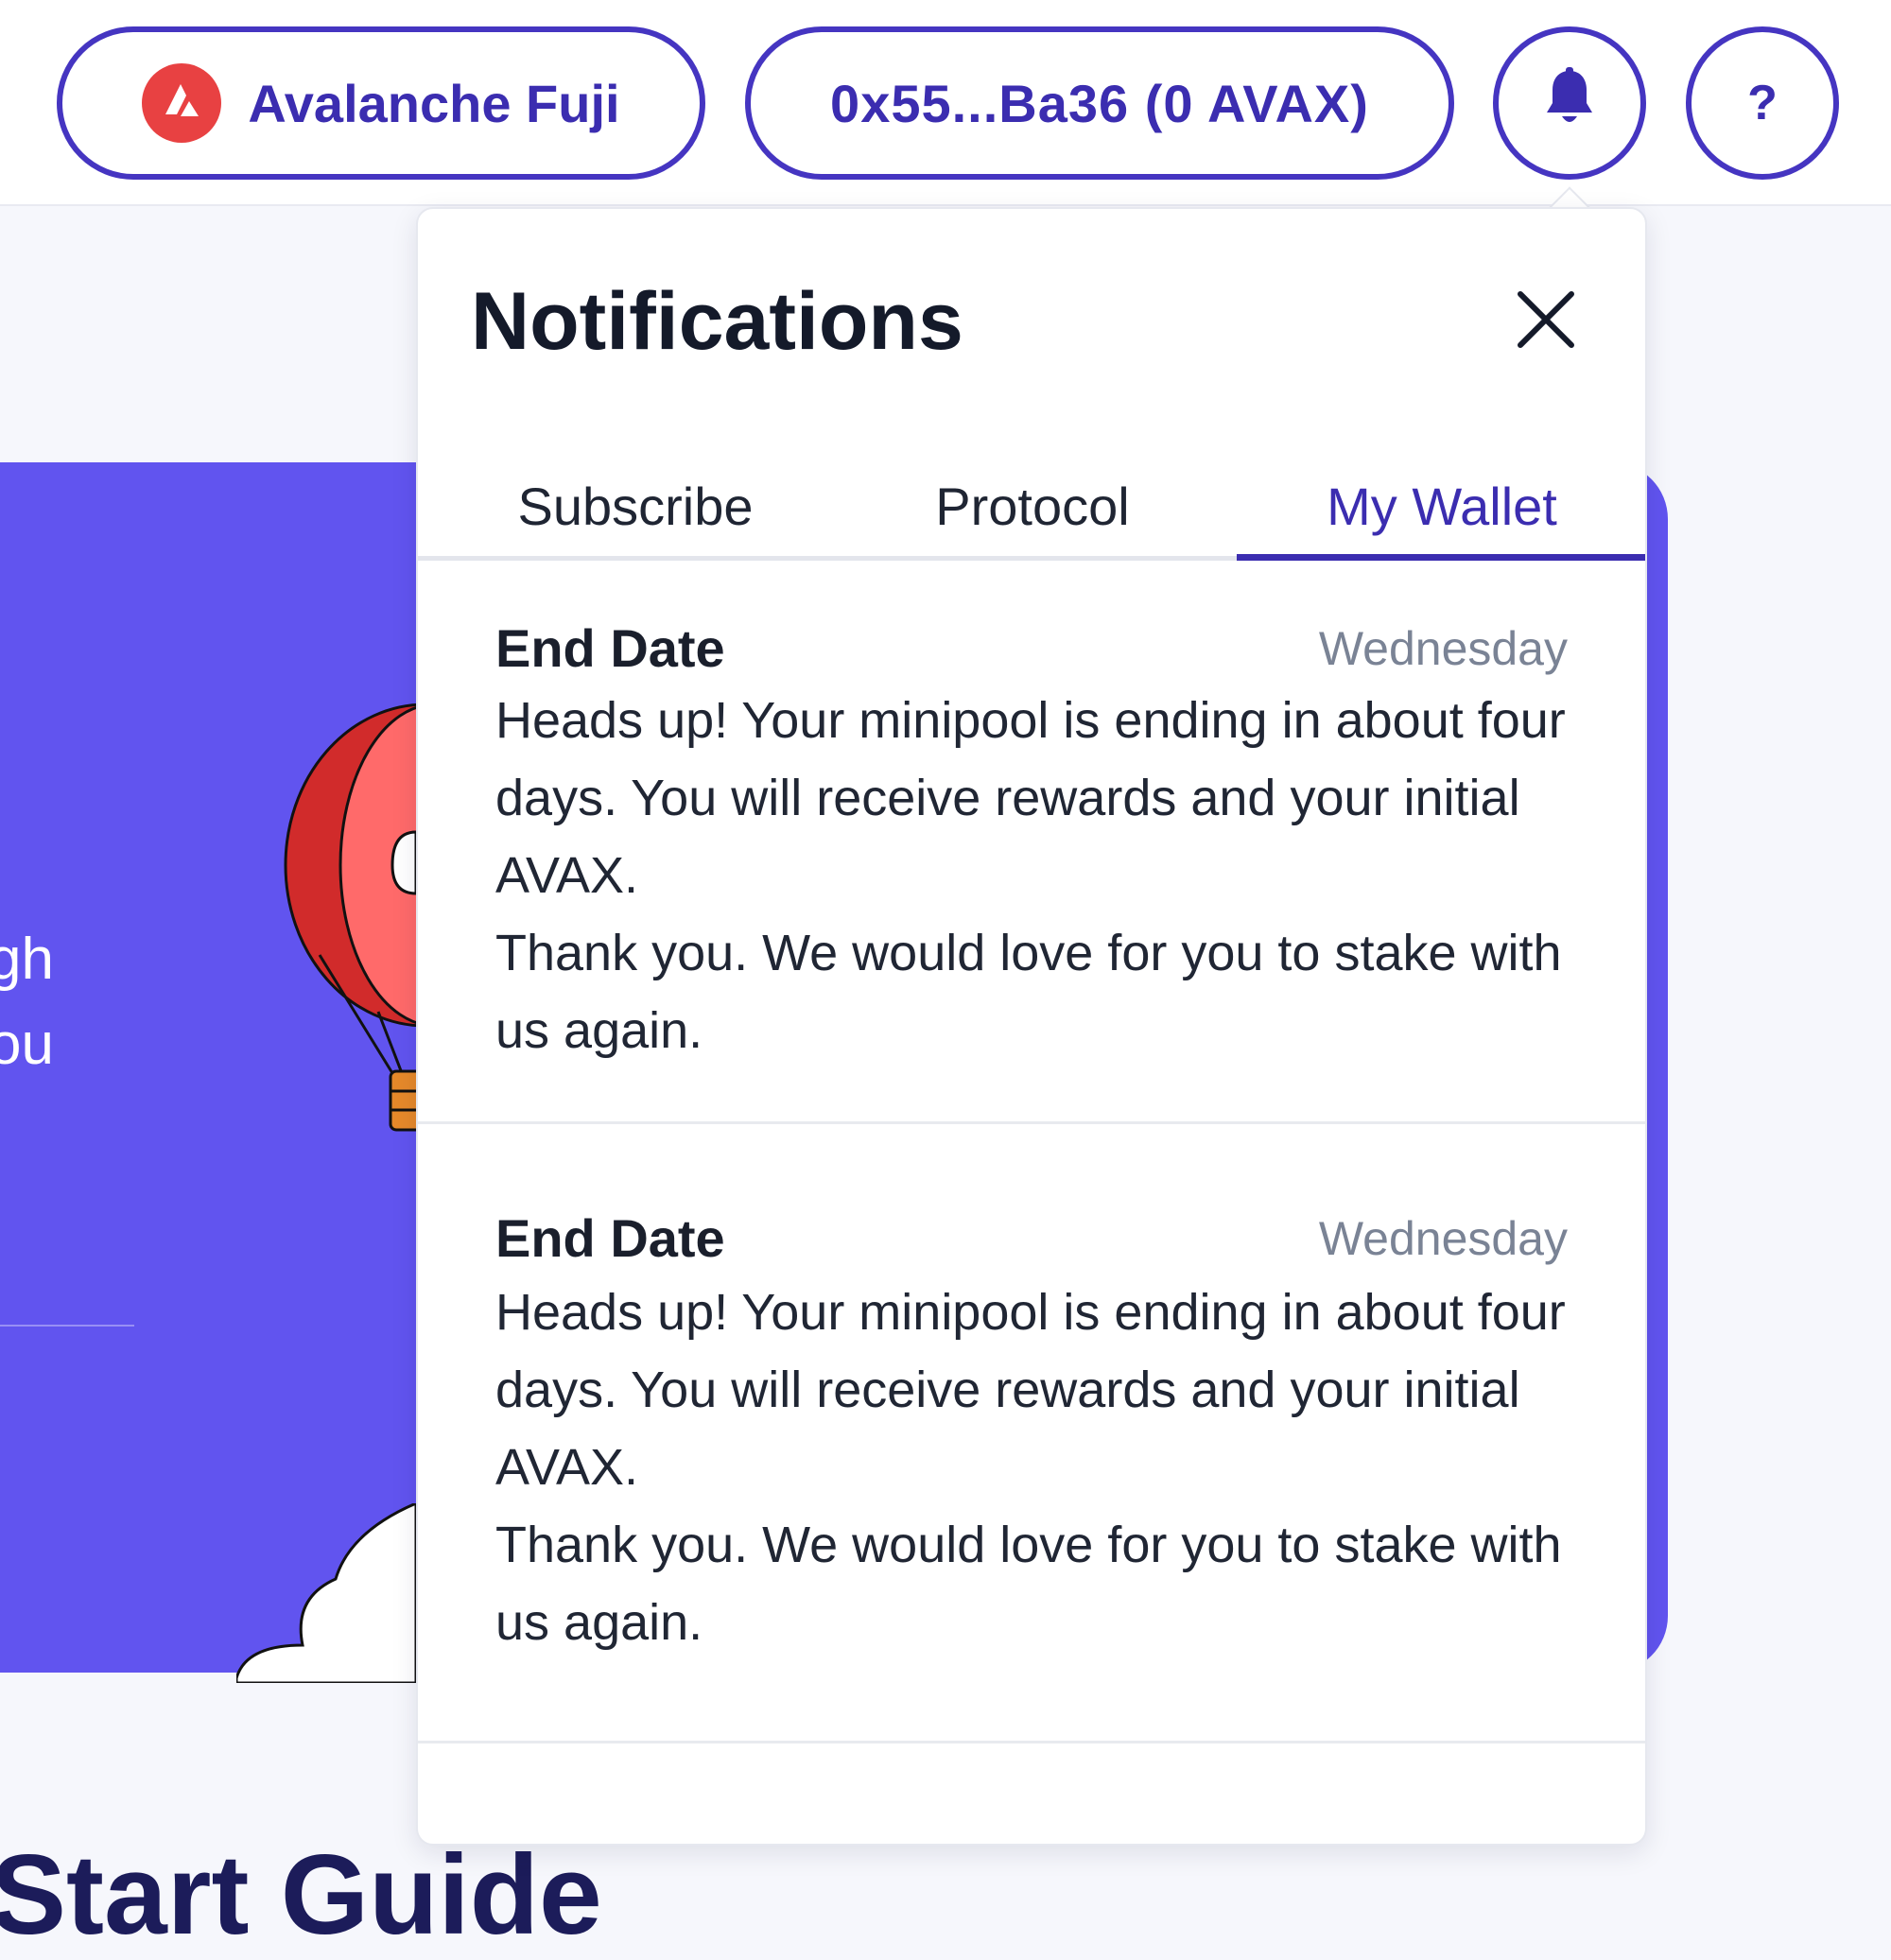 Image resolution: width=1891 pixels, height=1960 pixels. What do you see at coordinates (635, 506) in the screenshot?
I see `tab-subscribe: Subscribe` at bounding box center [635, 506].